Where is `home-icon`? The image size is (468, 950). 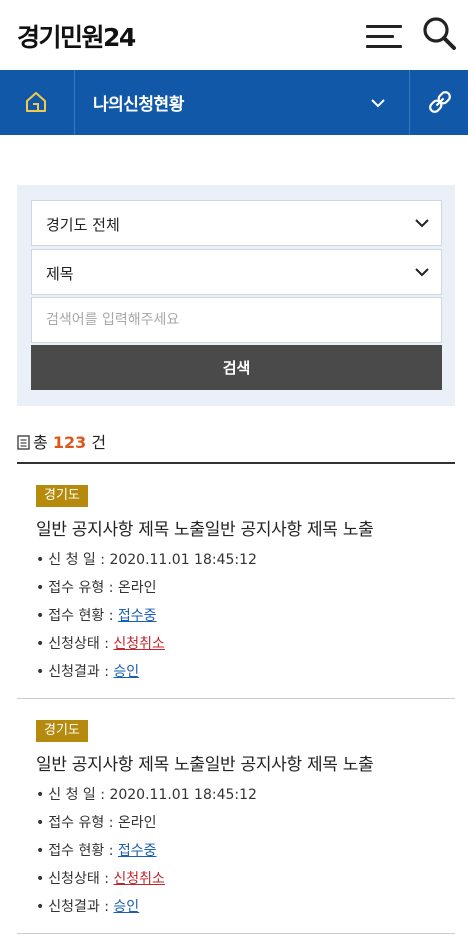
home-icon is located at coordinates (36, 102).